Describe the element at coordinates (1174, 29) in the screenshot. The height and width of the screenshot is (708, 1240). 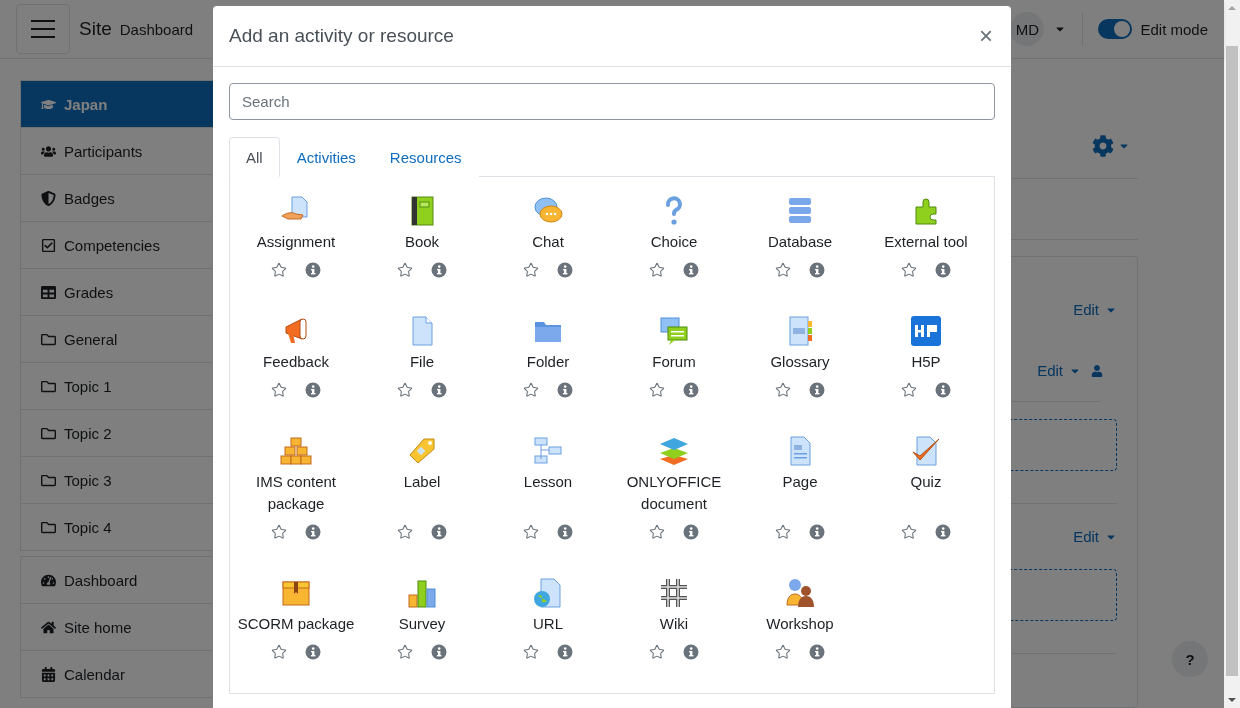
I see `edit-mode-label: Edit mode` at that location.